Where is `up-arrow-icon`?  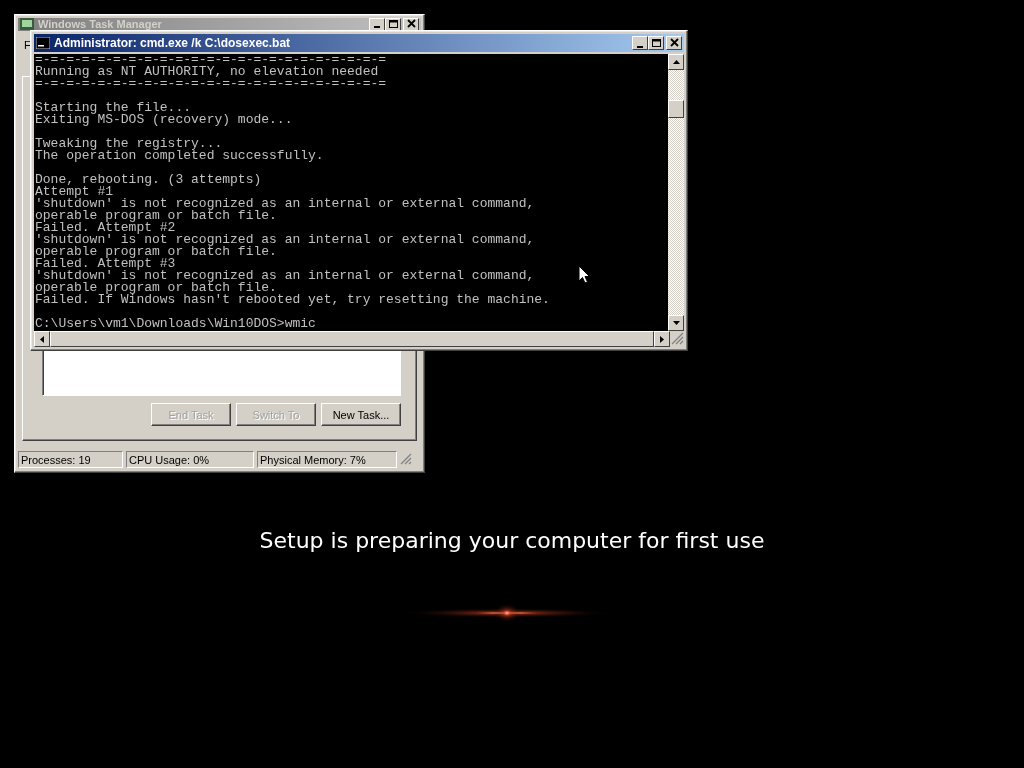
up-arrow-icon is located at coordinates (676, 62).